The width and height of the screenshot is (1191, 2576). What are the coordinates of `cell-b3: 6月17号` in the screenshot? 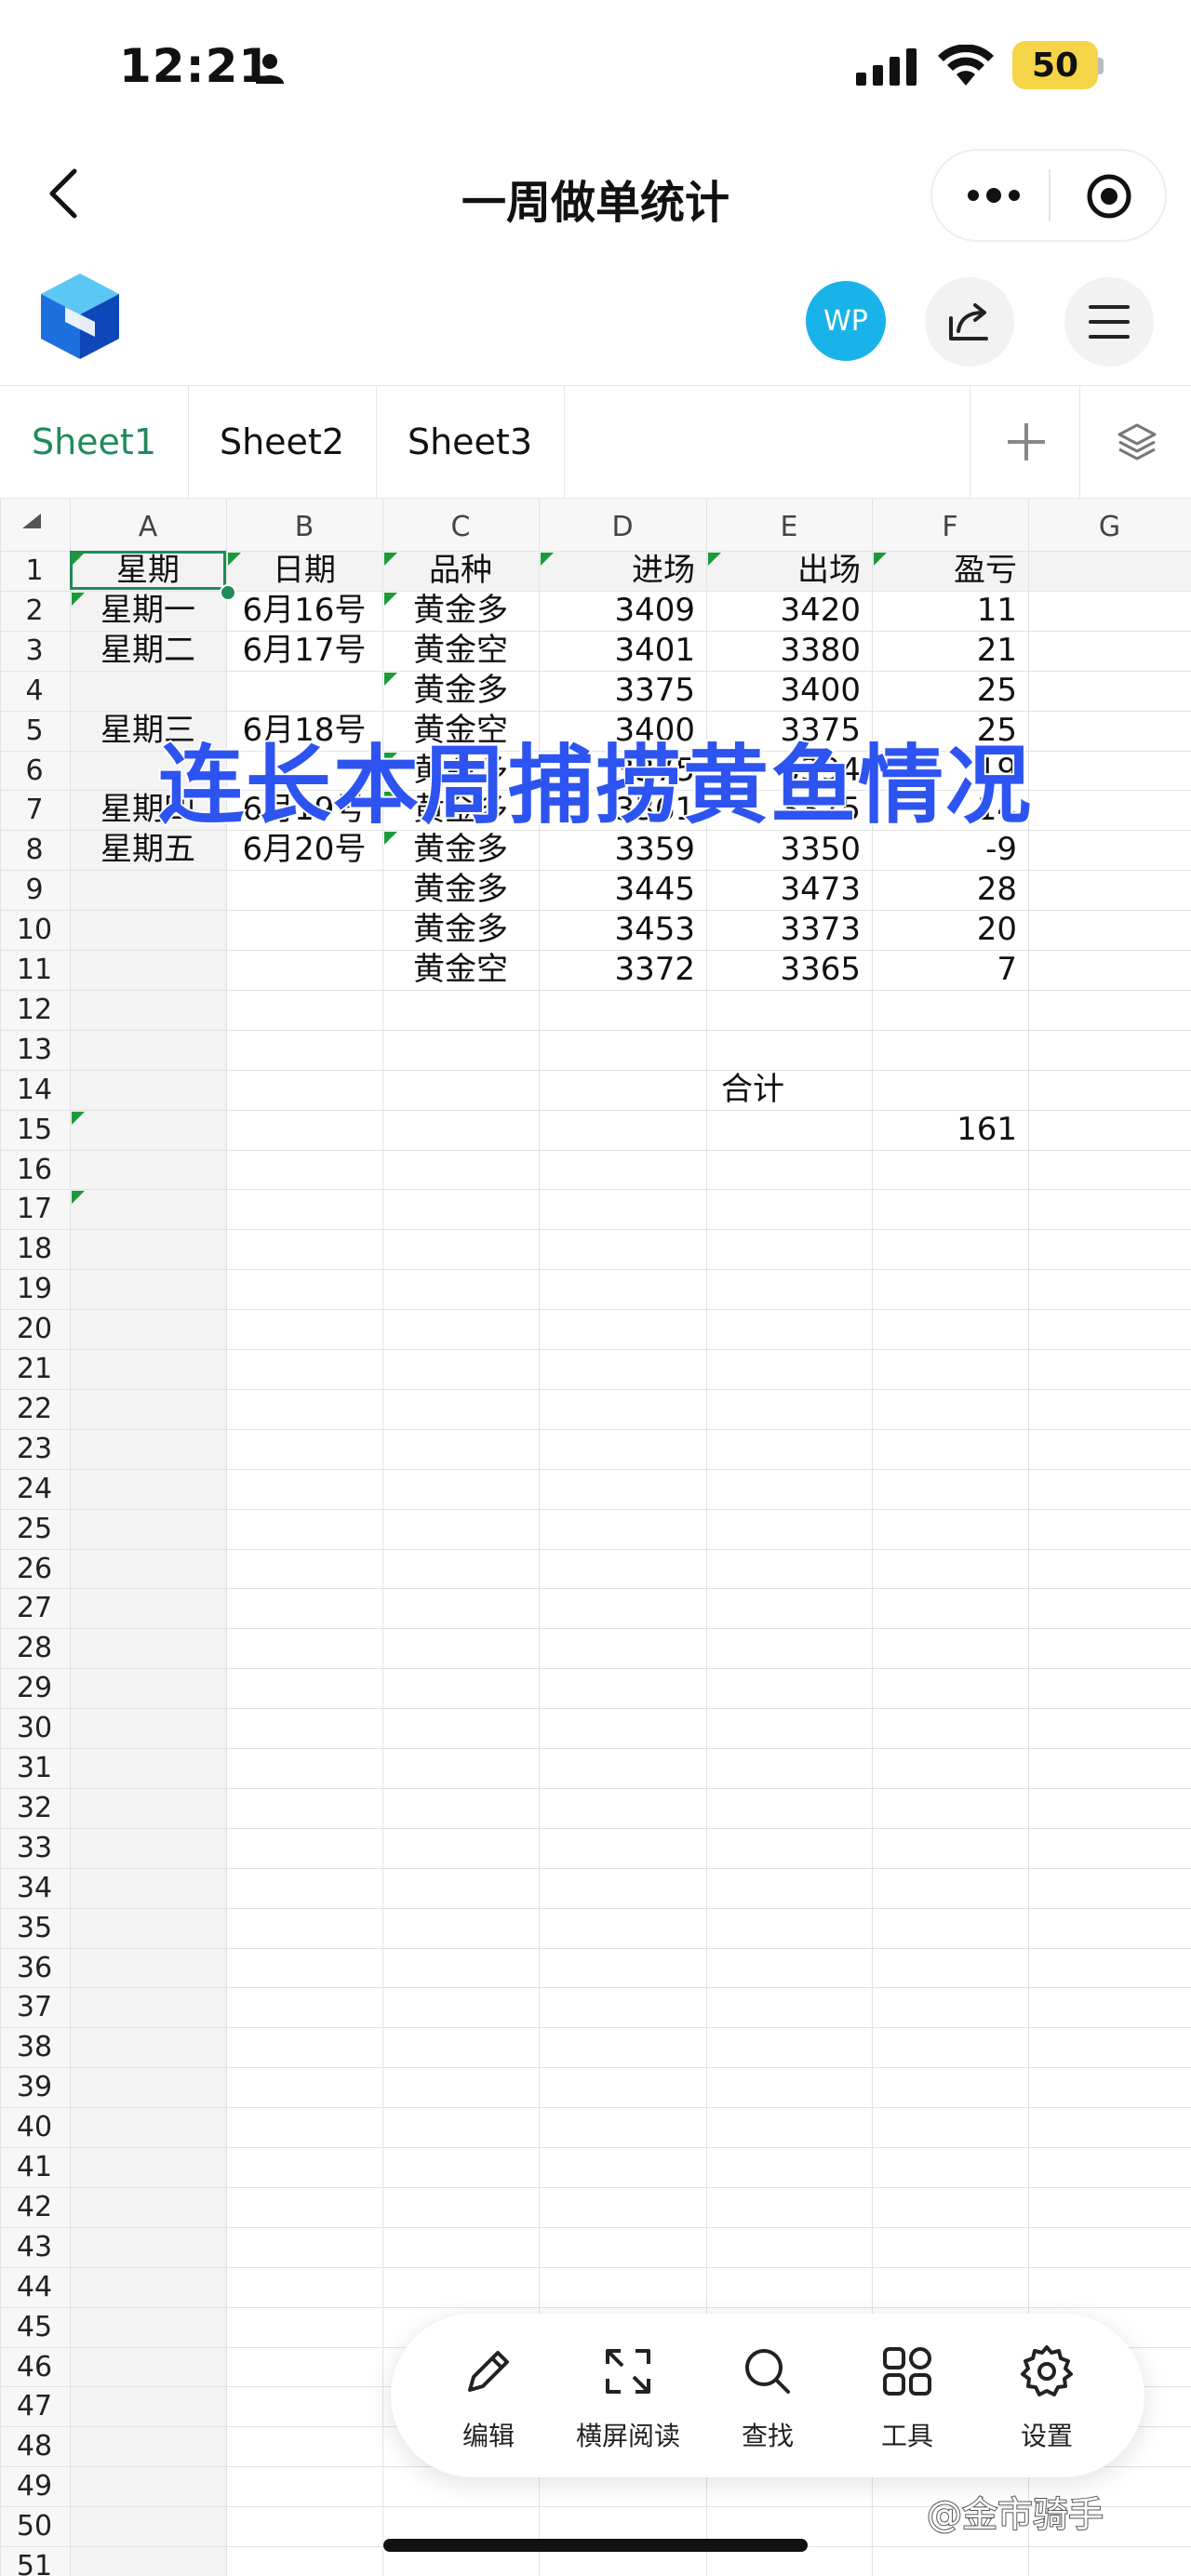 It's located at (304, 651).